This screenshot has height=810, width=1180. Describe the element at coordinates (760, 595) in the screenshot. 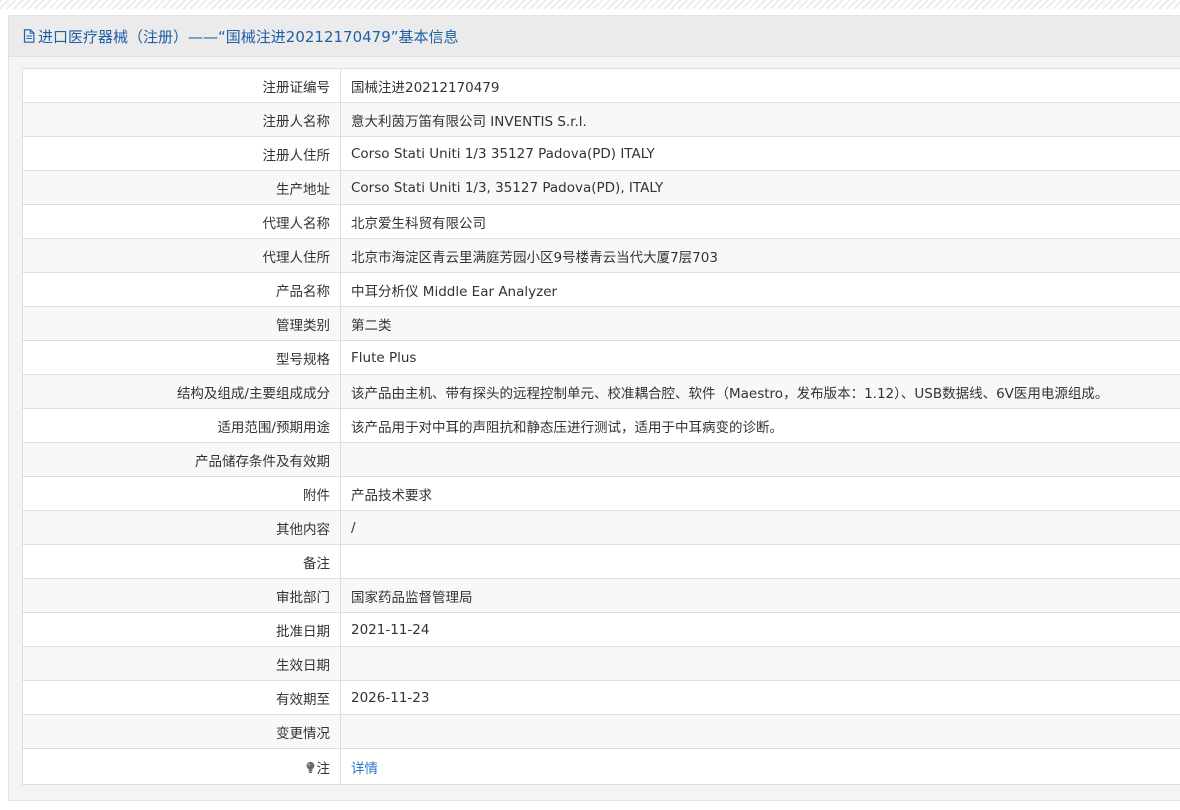

I see `row-value: 国家药品监督管理局` at that location.